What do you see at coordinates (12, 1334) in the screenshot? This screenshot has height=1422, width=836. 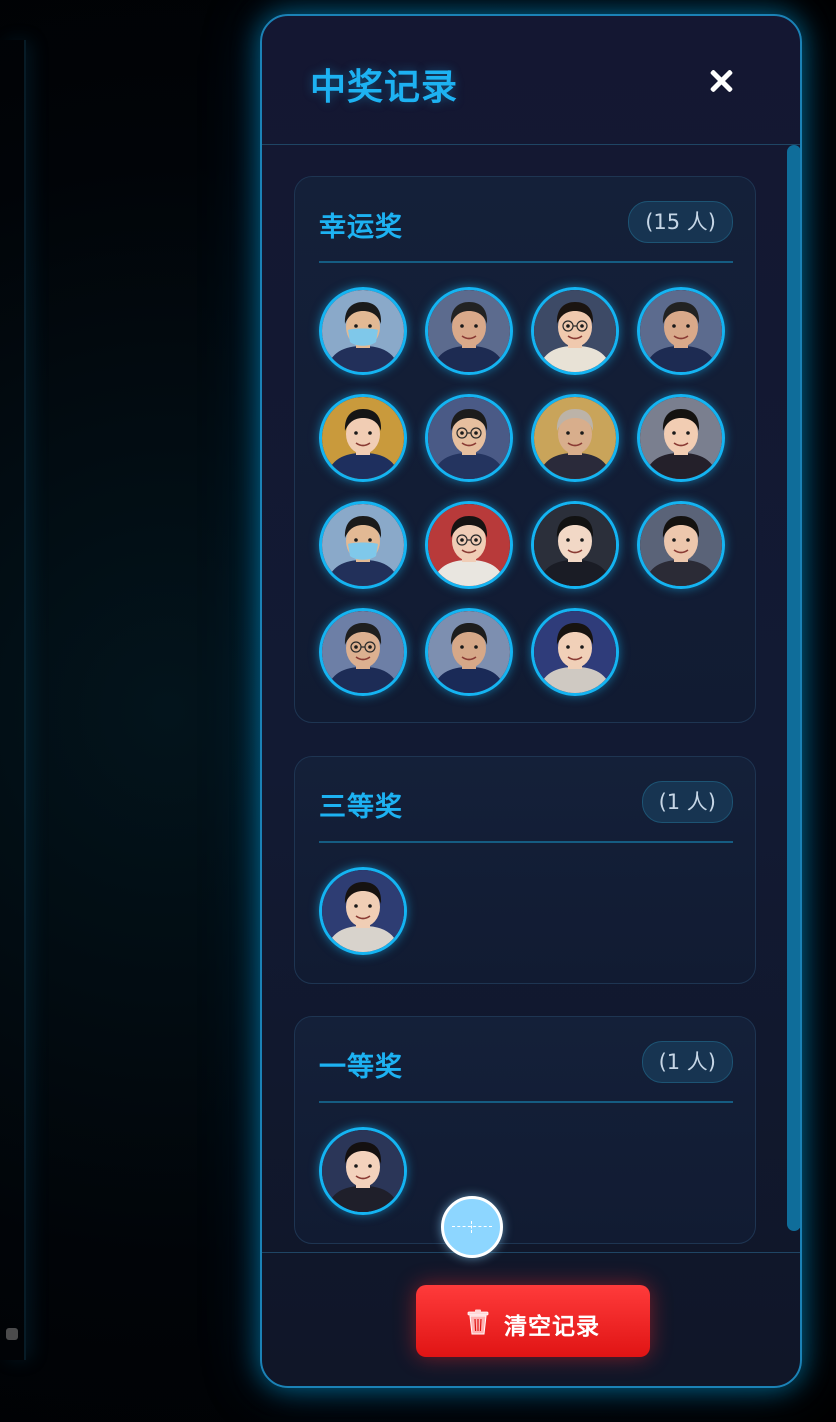 I see `background-indicator` at bounding box center [12, 1334].